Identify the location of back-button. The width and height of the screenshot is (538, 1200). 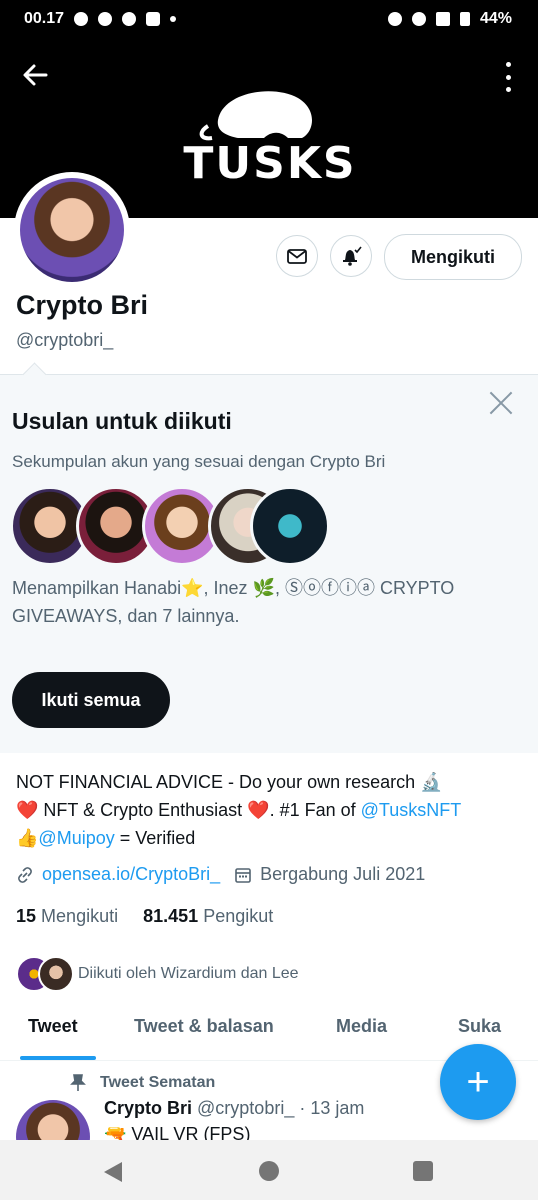
(39, 77).